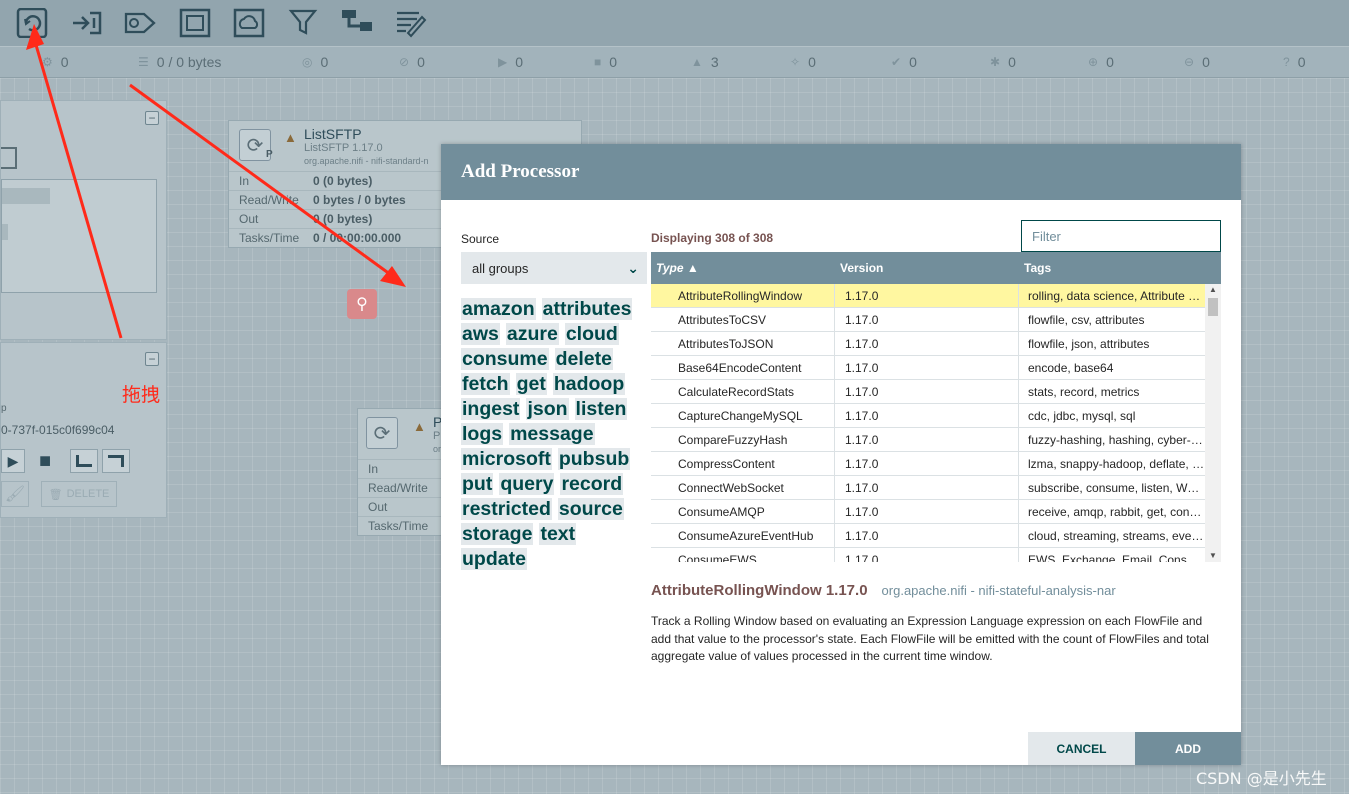 Image resolution: width=1349 pixels, height=794 pixels. I want to click on template-tool, so click(357, 23).